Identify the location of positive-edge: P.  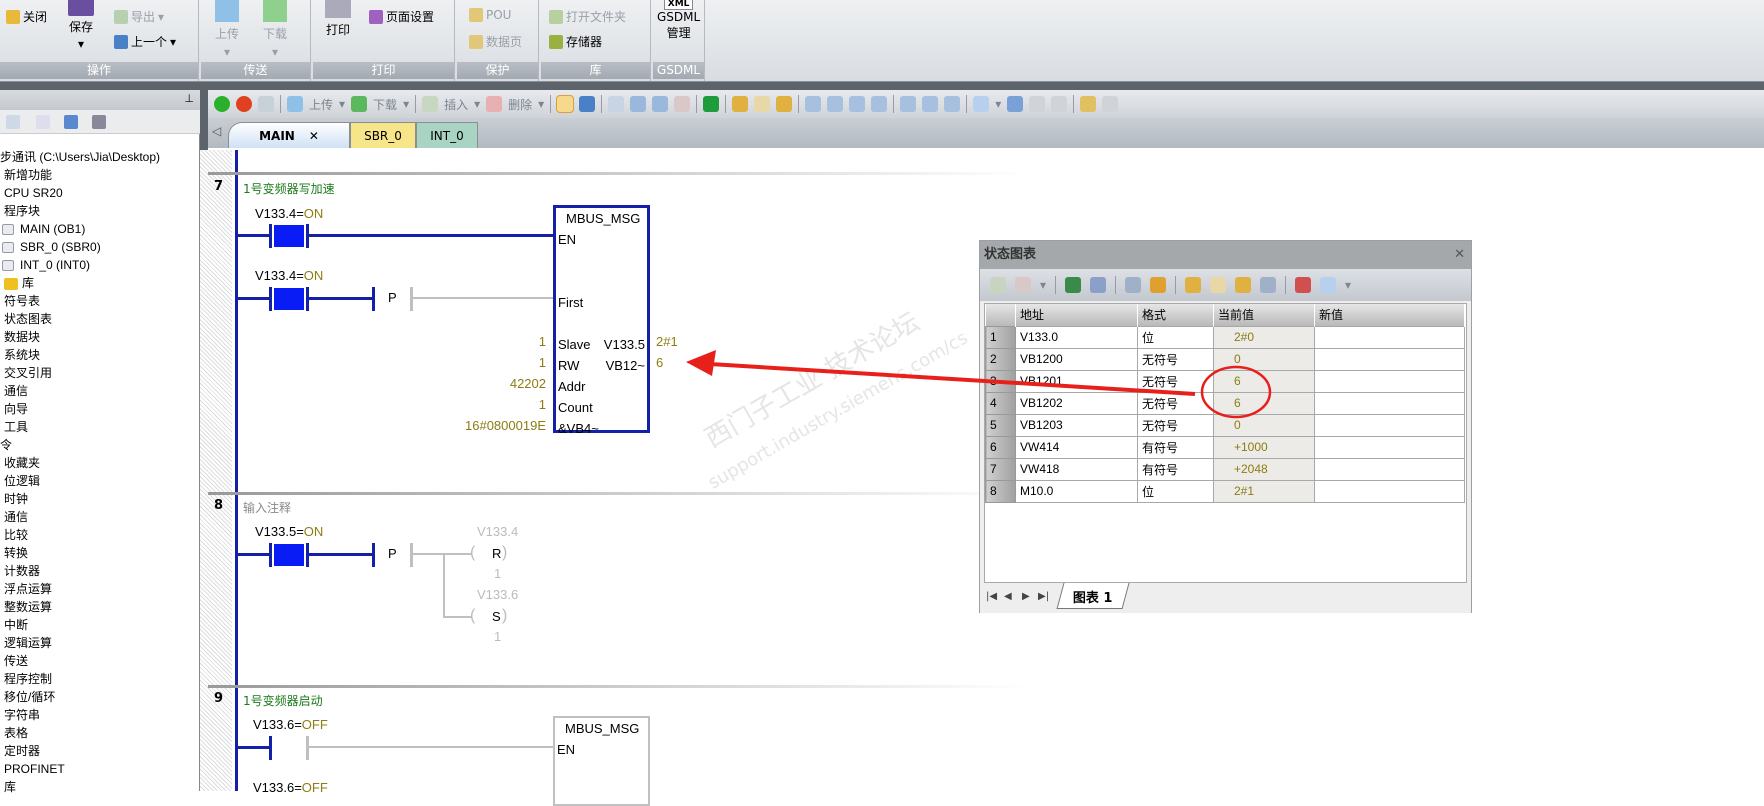
(392, 553).